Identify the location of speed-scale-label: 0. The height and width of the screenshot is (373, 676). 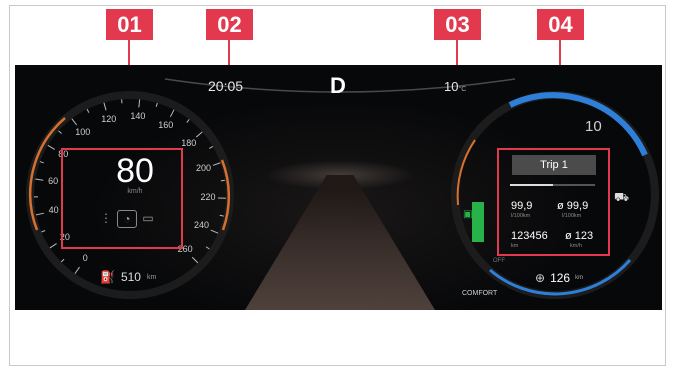
(85, 257).